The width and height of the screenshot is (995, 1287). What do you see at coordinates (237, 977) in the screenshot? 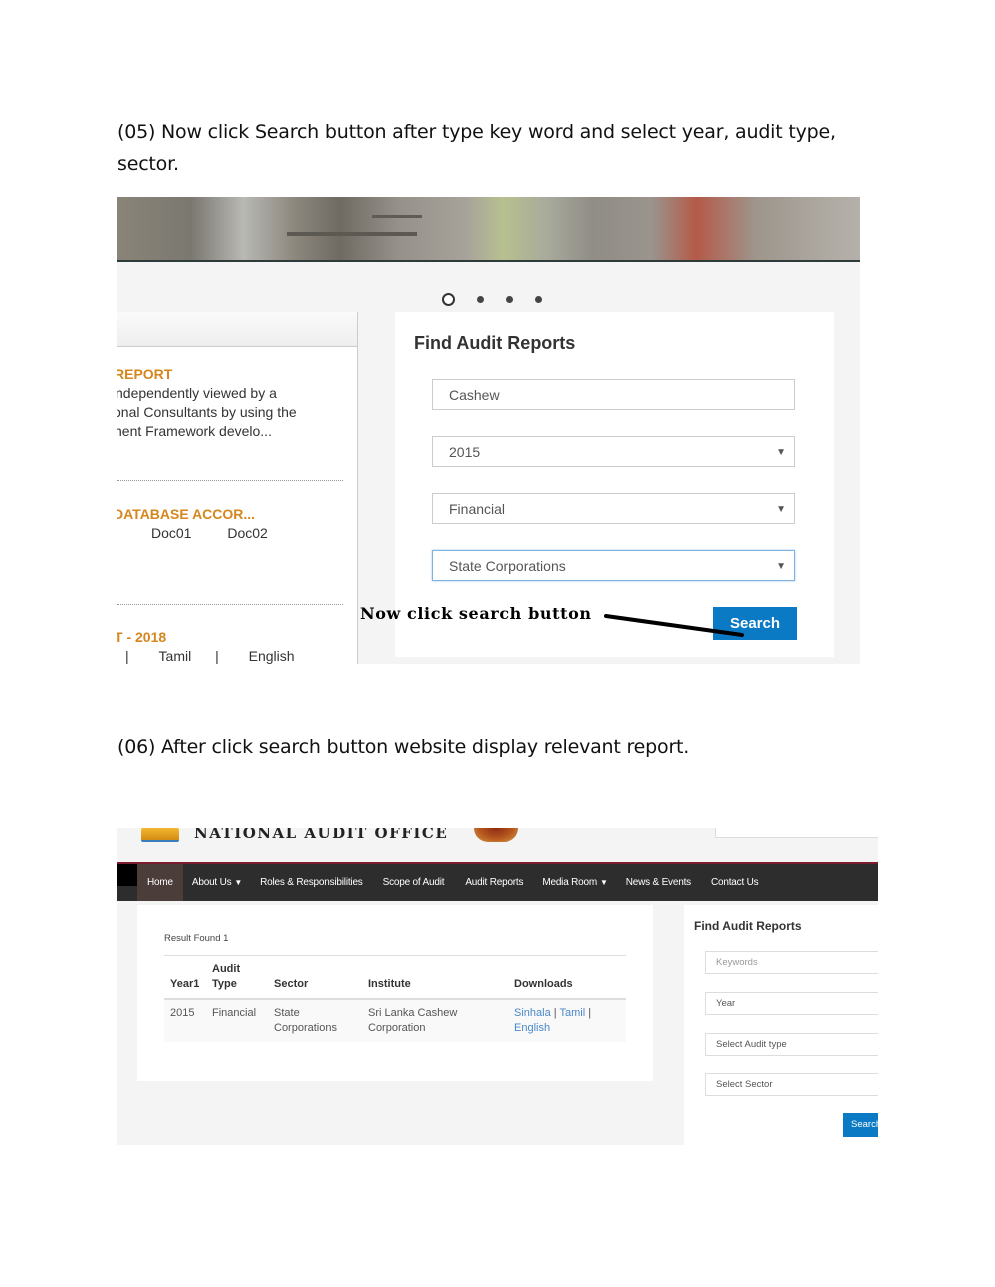
I see `col-audit-type: Audit Type` at bounding box center [237, 977].